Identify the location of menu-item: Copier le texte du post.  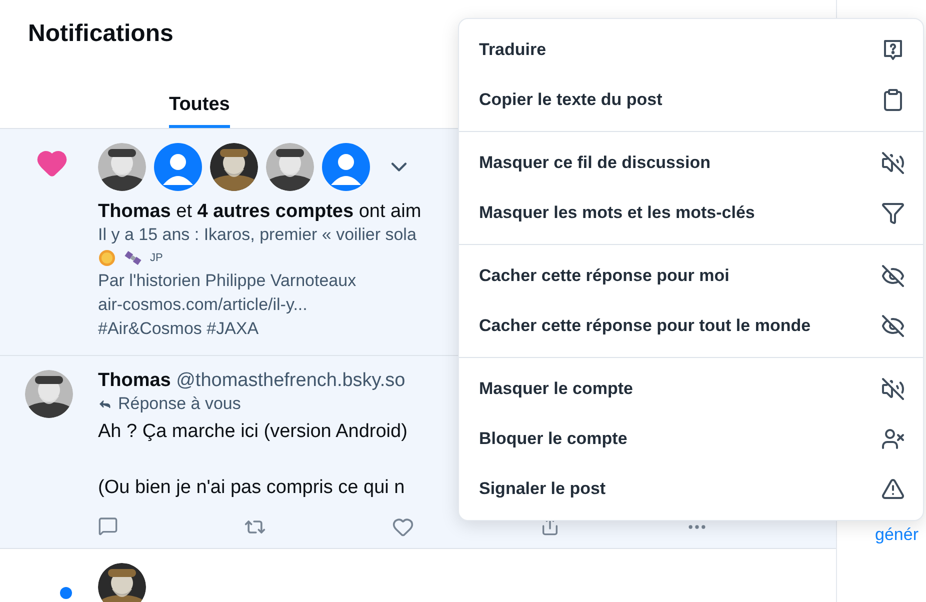
(691, 100).